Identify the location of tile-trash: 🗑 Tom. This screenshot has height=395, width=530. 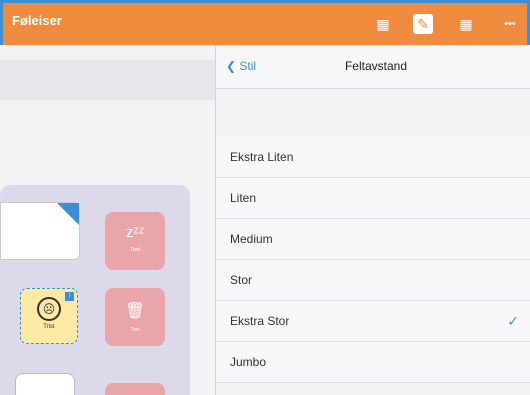
(135, 317).